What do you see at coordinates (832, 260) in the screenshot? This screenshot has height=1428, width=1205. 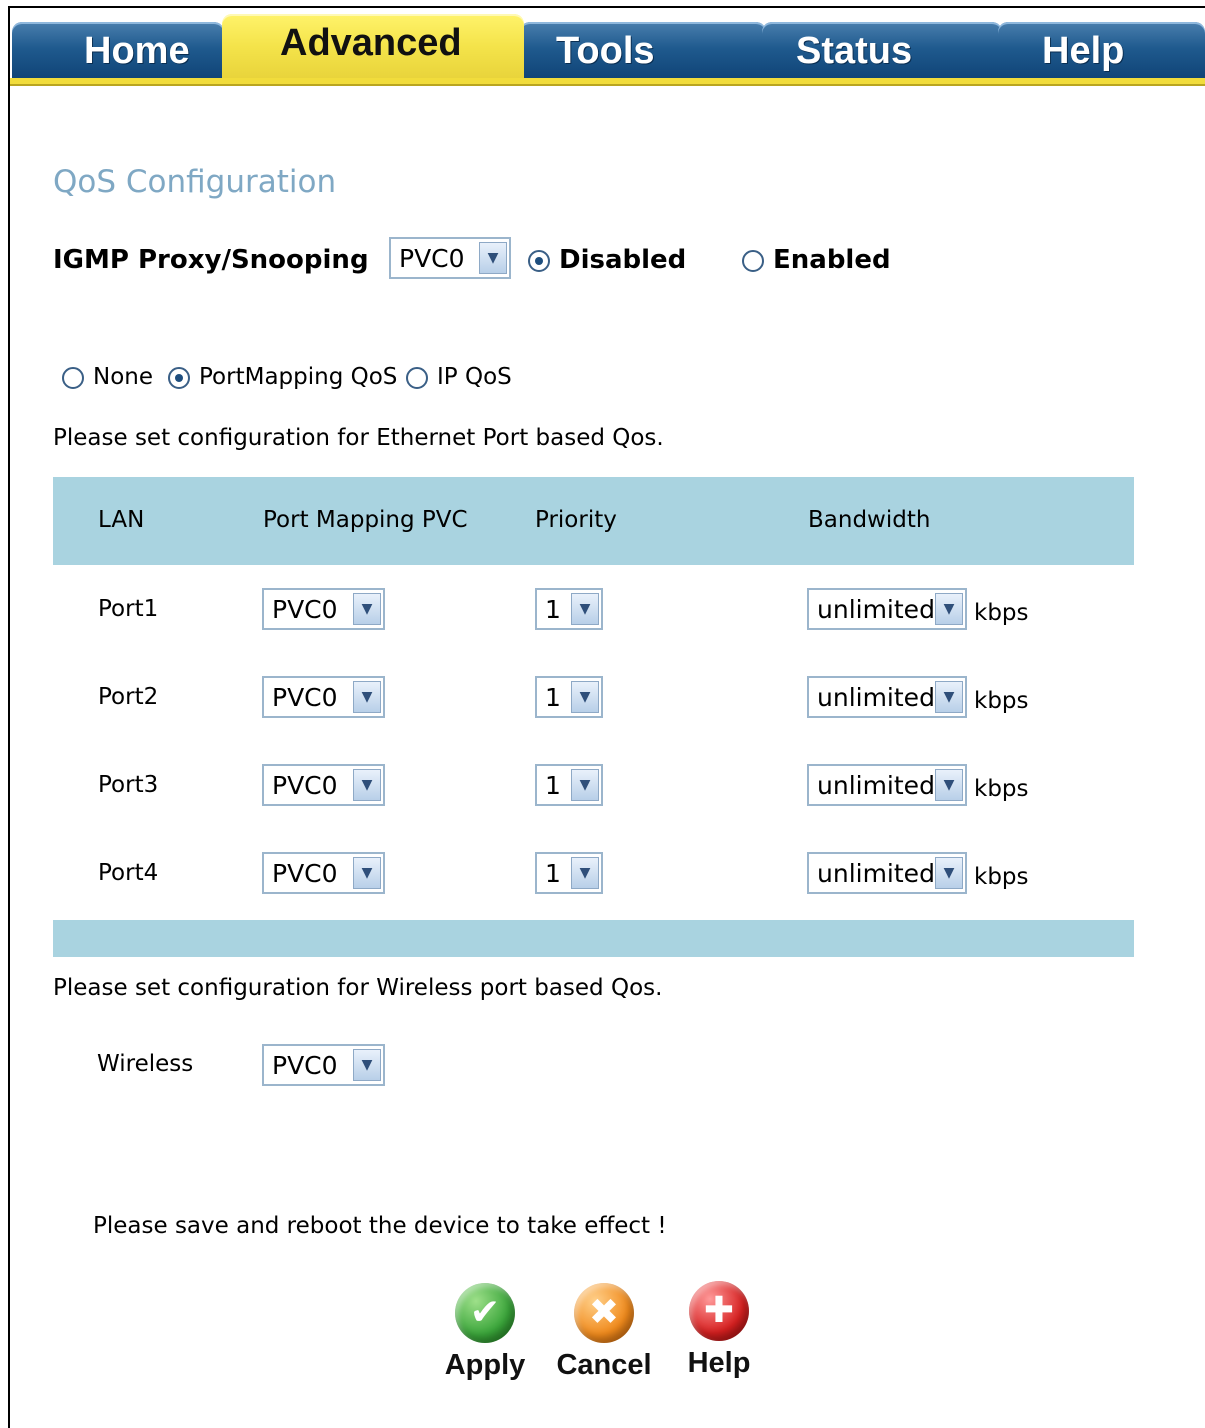 I see `igmp-enabled-label: Enabled` at bounding box center [832, 260].